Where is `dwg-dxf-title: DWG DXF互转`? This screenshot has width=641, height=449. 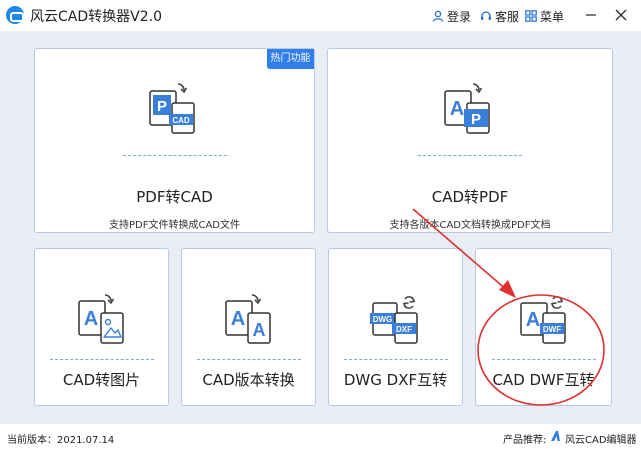 dwg-dxf-title: DWG DXF互转 is located at coordinates (395, 380).